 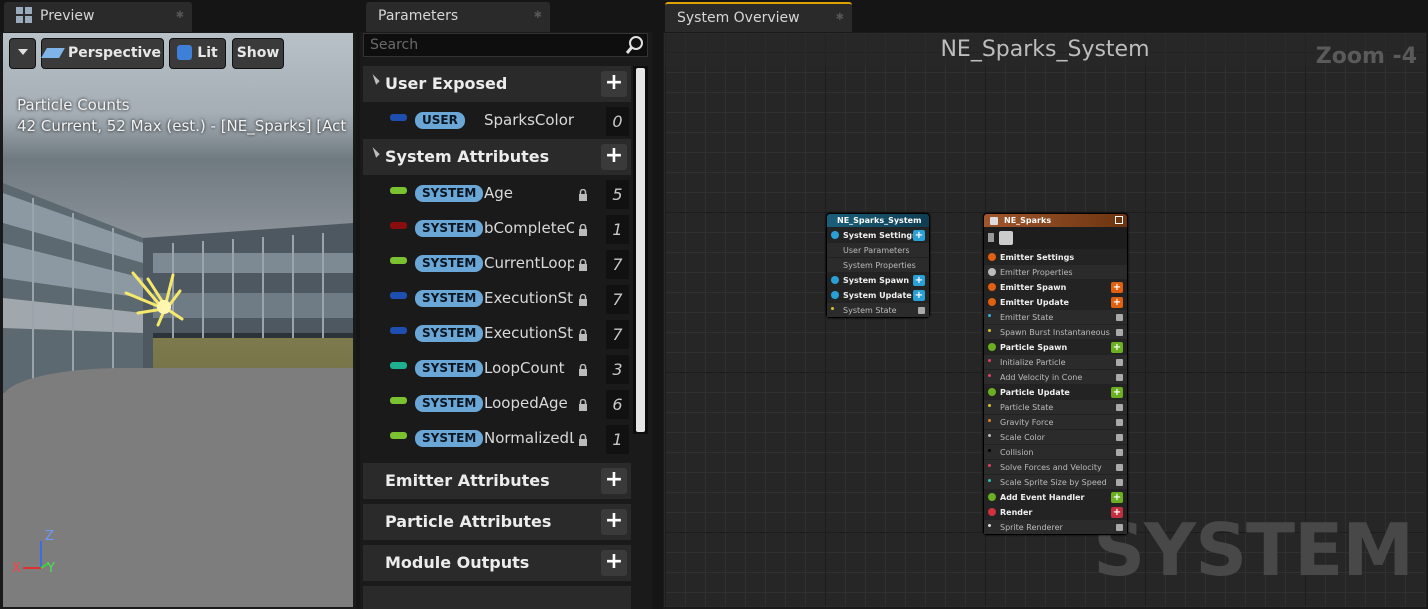 What do you see at coordinates (529, 403) in the screenshot?
I see `parameter-name: LoopedAge` at bounding box center [529, 403].